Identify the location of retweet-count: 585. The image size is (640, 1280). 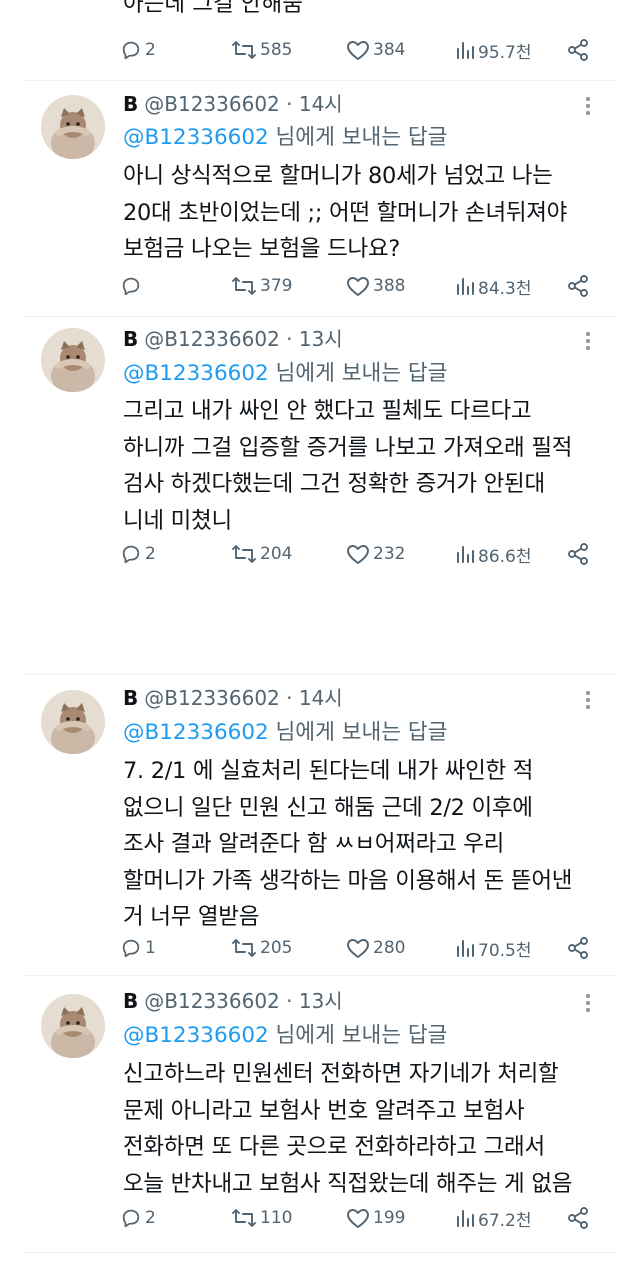
(276, 50).